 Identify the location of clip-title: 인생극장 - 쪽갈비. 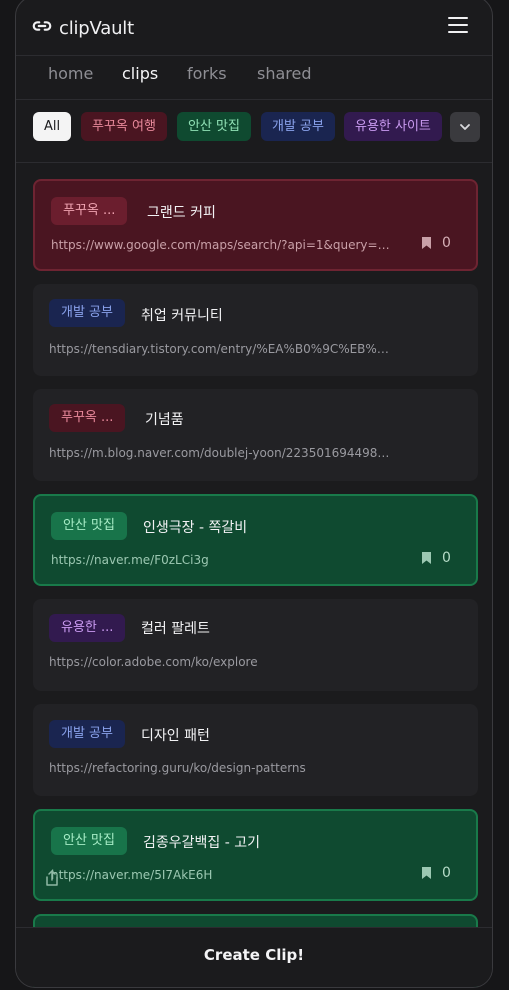
(195, 528).